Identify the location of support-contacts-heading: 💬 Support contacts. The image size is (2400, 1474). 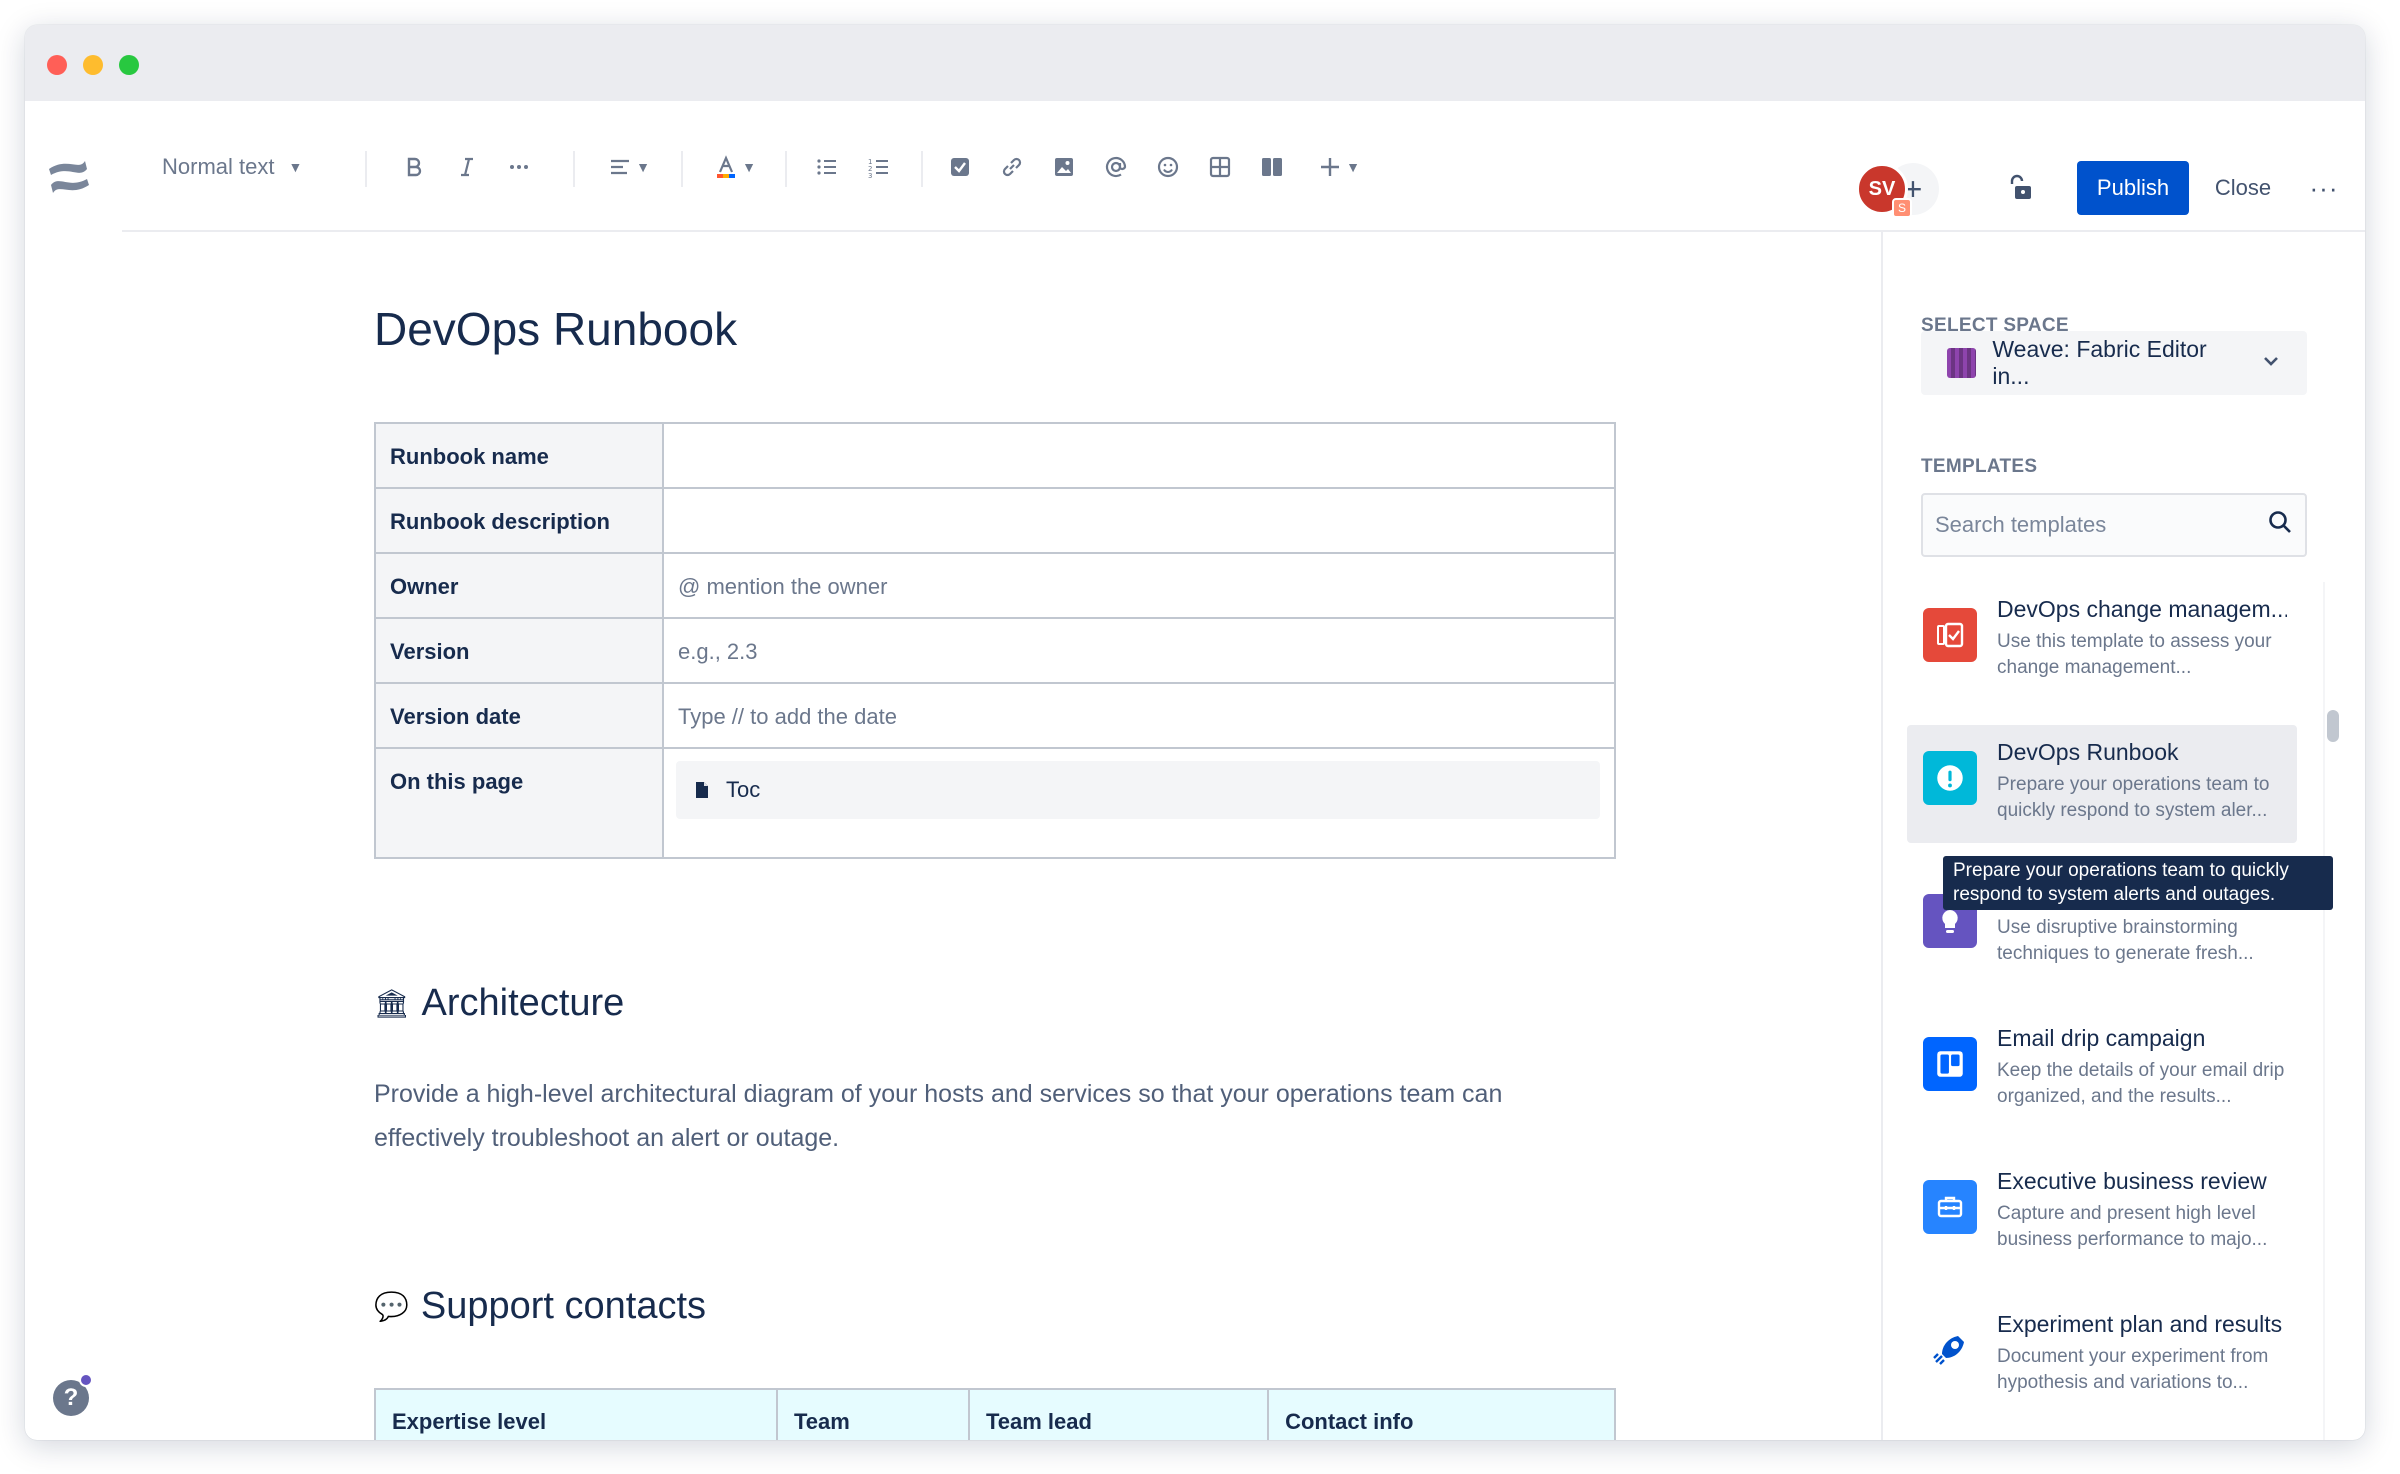
(540, 1306).